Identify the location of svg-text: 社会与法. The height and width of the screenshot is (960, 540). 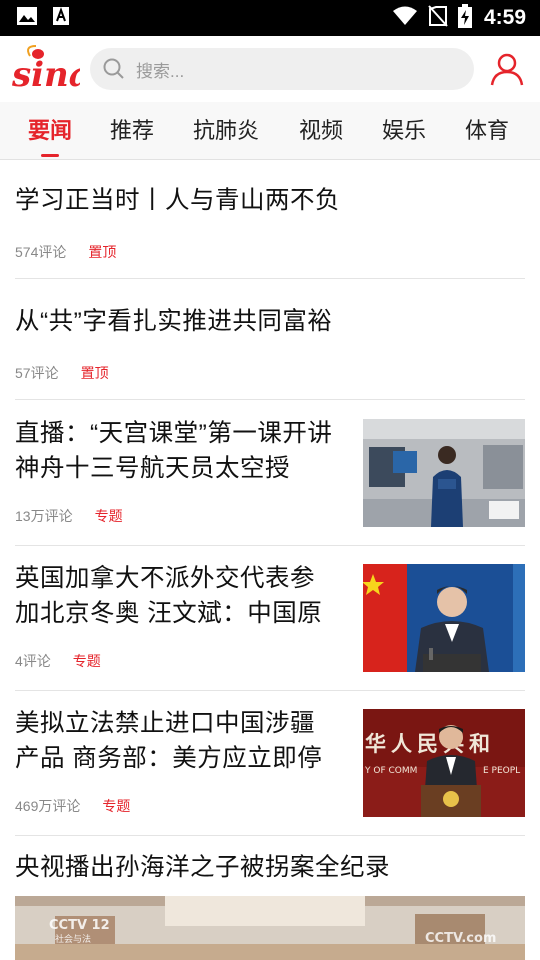
(73, 939).